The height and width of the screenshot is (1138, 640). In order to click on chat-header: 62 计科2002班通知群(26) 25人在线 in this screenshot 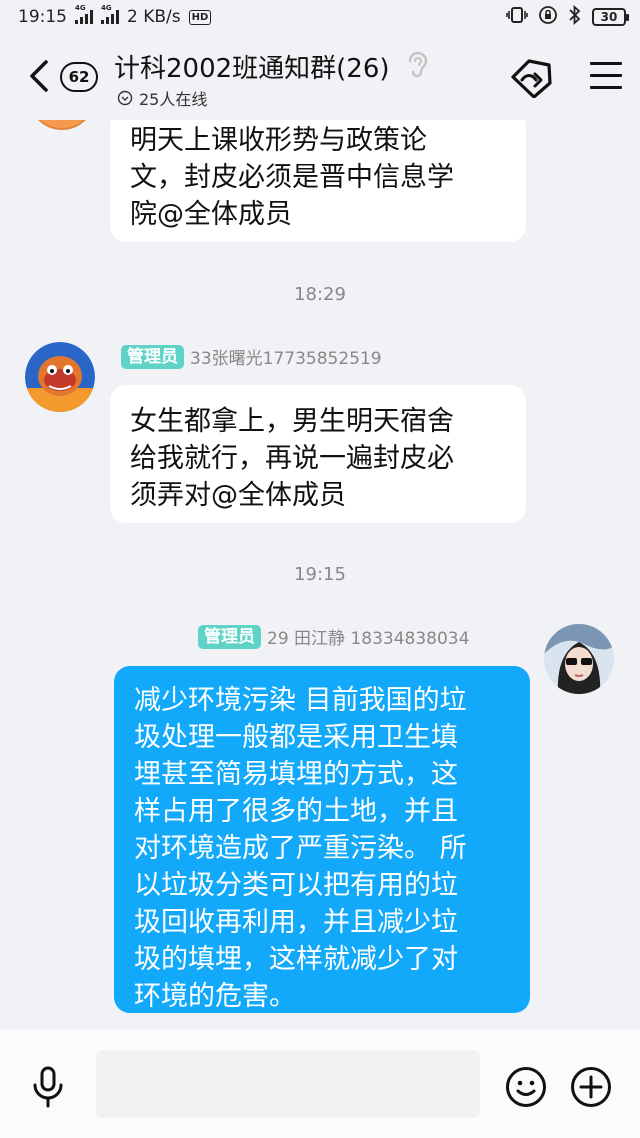, I will do `click(320, 77)`.